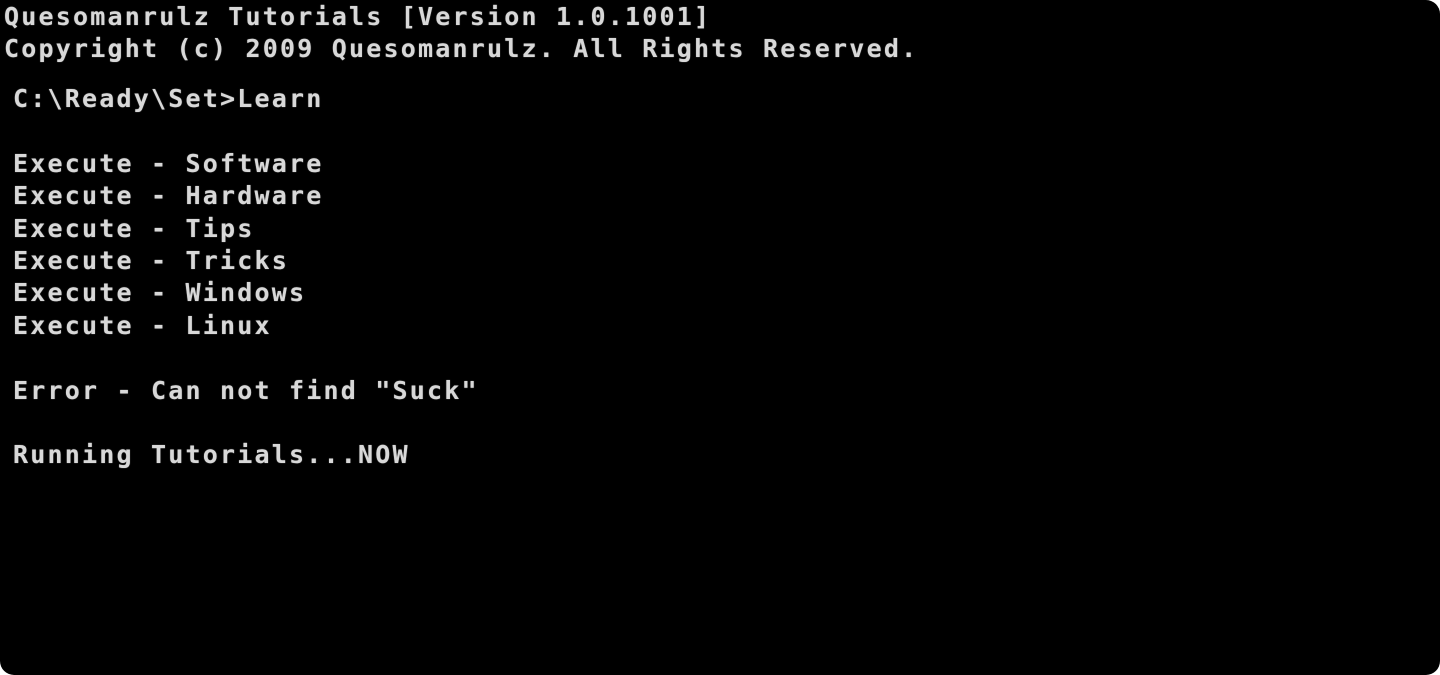 The height and width of the screenshot is (675, 1440). What do you see at coordinates (168, 98) in the screenshot?
I see `command-prompt-line: C:\Ready\Set>Learn` at bounding box center [168, 98].